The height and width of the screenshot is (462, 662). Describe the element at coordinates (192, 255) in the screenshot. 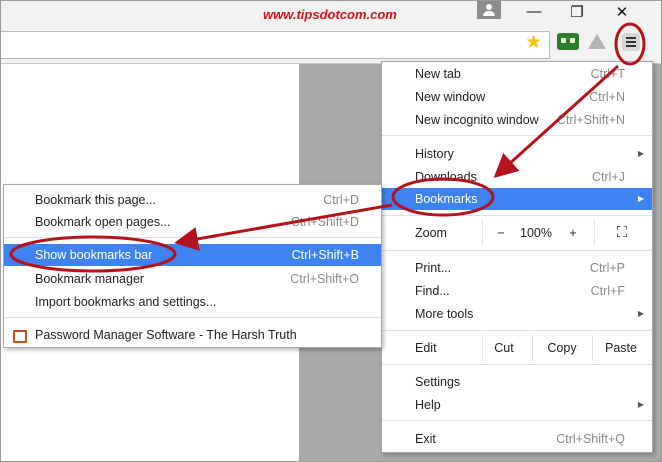

I see `submenu-item-show-bookmarks-bar: Show bookmarks bar Ctrl+Shift+B` at that location.